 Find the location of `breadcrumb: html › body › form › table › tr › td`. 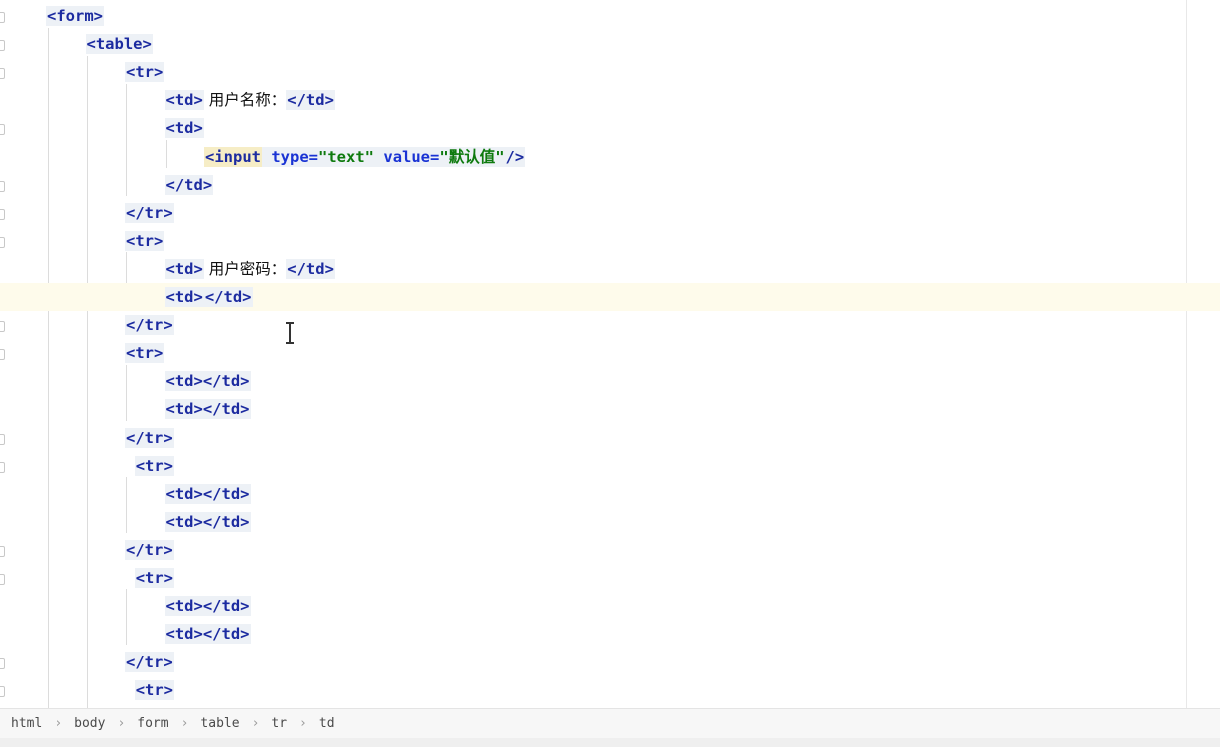

breadcrumb: html › body › form › table › tr › td is located at coordinates (610, 723).